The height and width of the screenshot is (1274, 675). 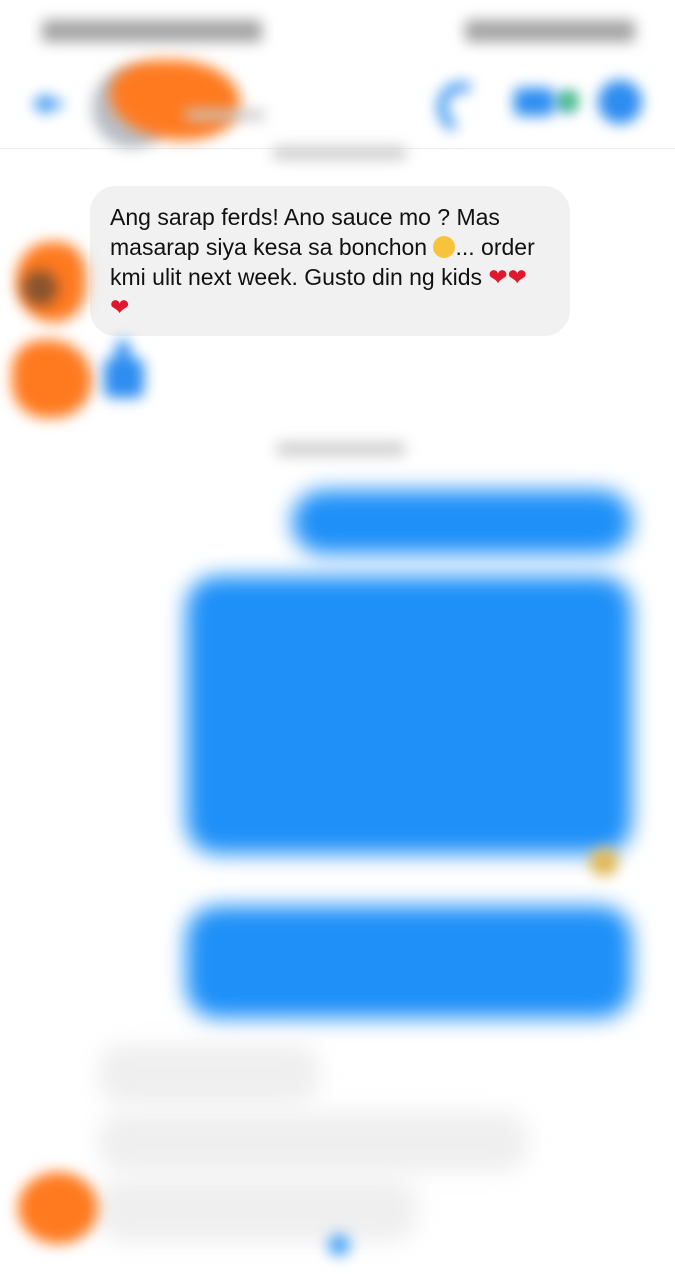 What do you see at coordinates (152, 31) in the screenshot?
I see `status-time` at bounding box center [152, 31].